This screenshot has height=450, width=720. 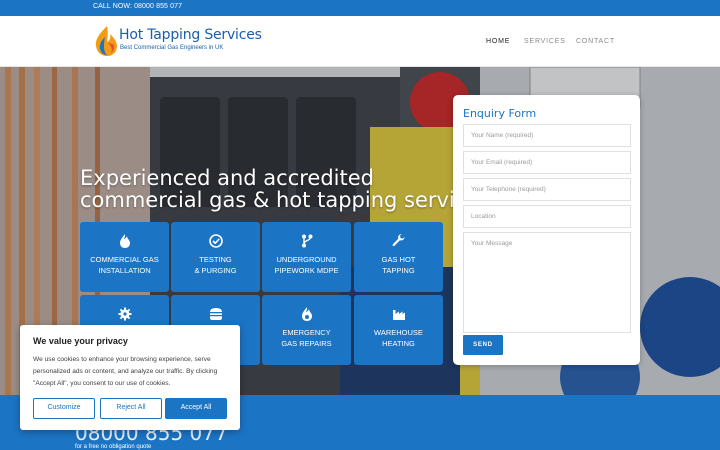 I want to click on service-label-line-1: GAS HOT, so click(x=398, y=259).